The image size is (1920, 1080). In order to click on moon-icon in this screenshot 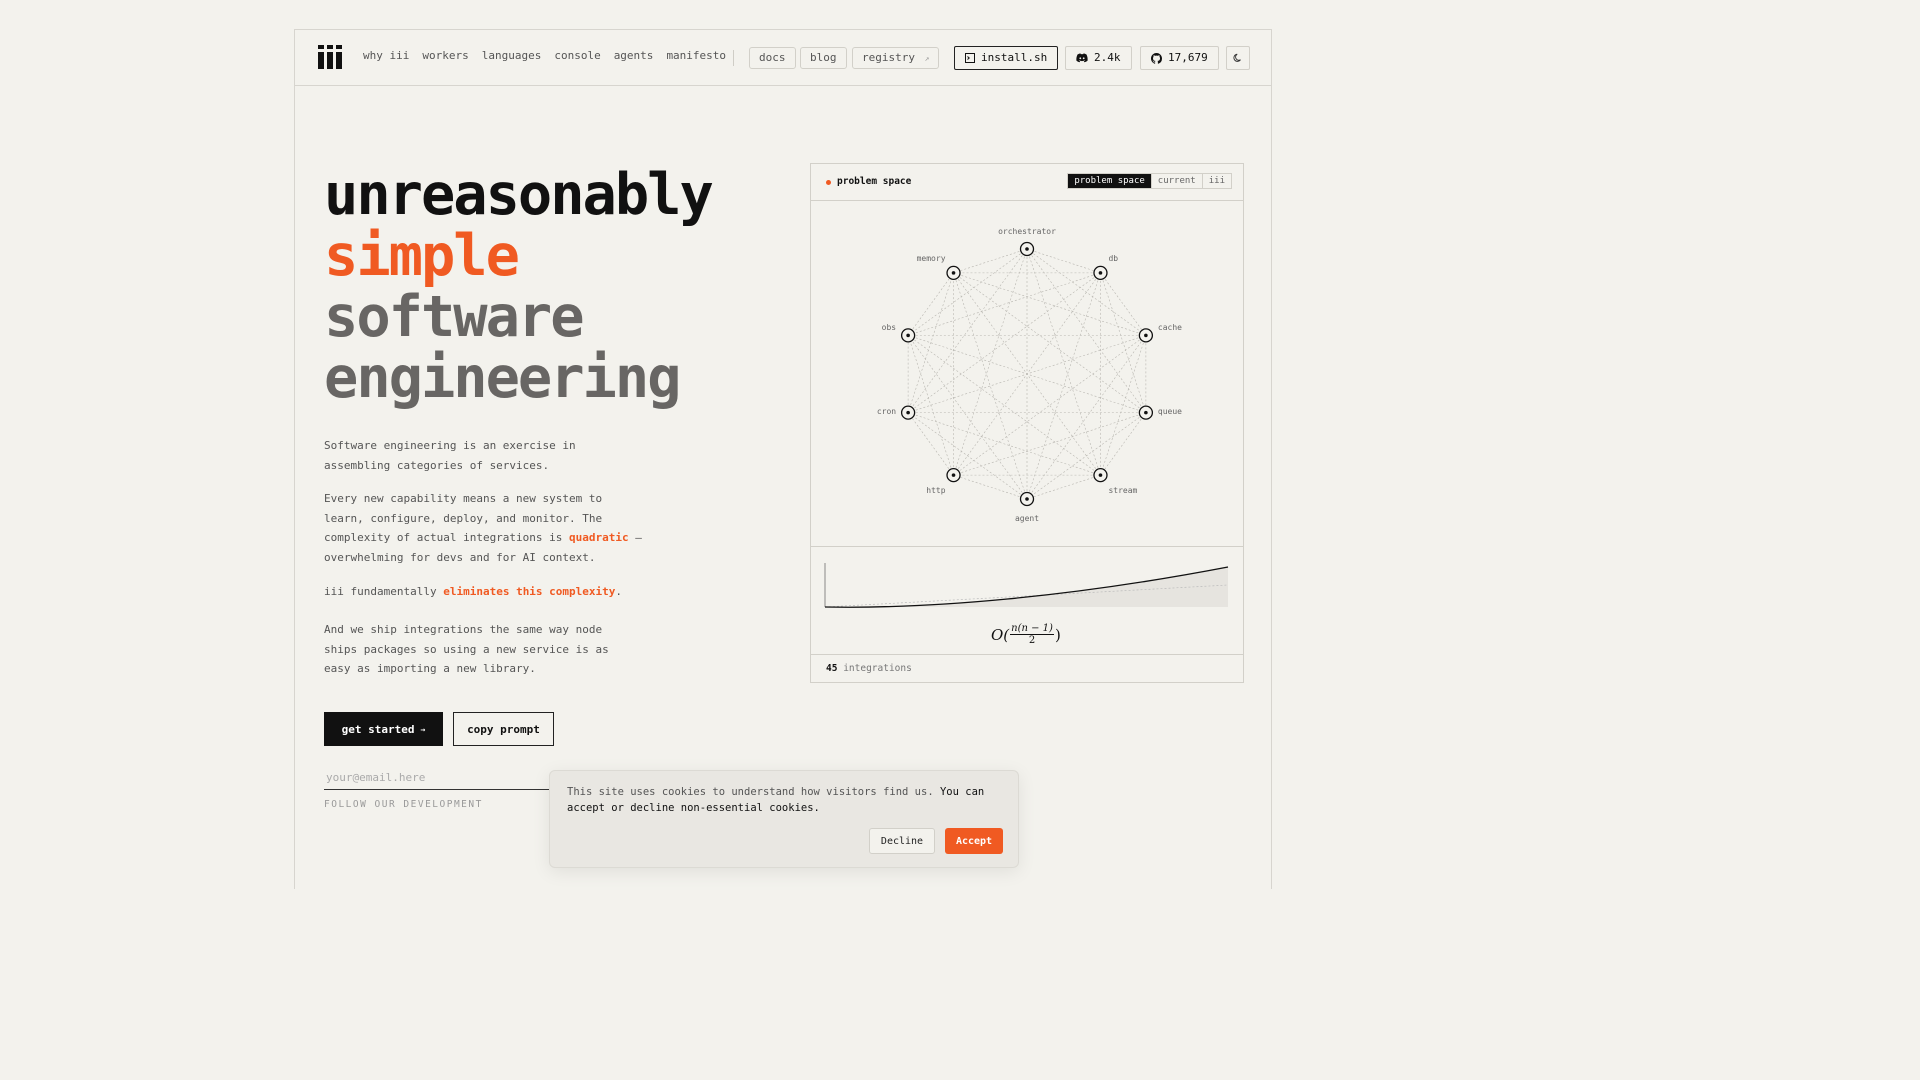, I will do `click(1237, 57)`.